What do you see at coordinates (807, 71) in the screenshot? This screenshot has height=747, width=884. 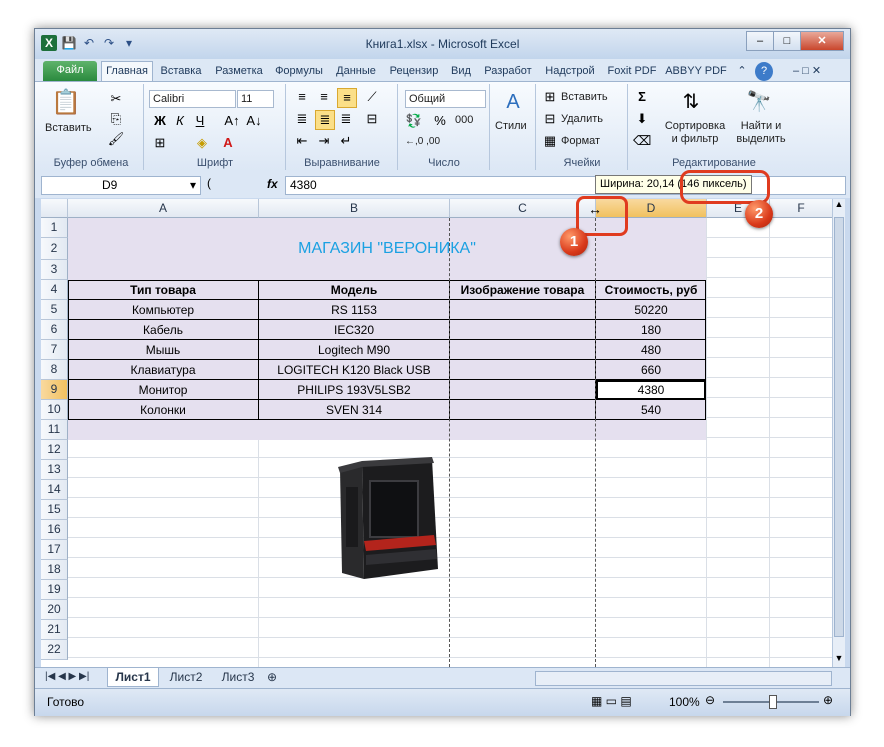 I see `workbook-controls: – □ ✕` at bounding box center [807, 71].